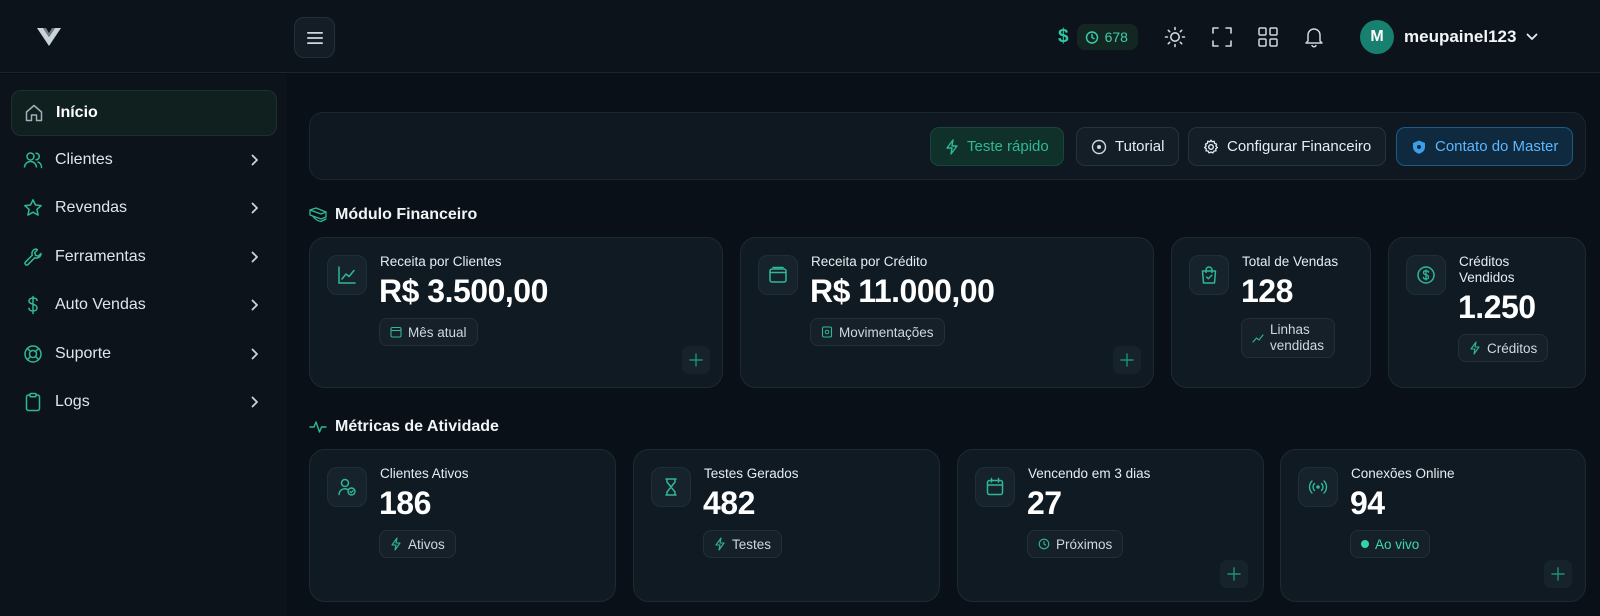  What do you see at coordinates (1390, 544) in the screenshot?
I see `live-chip: Ao vivo` at bounding box center [1390, 544].